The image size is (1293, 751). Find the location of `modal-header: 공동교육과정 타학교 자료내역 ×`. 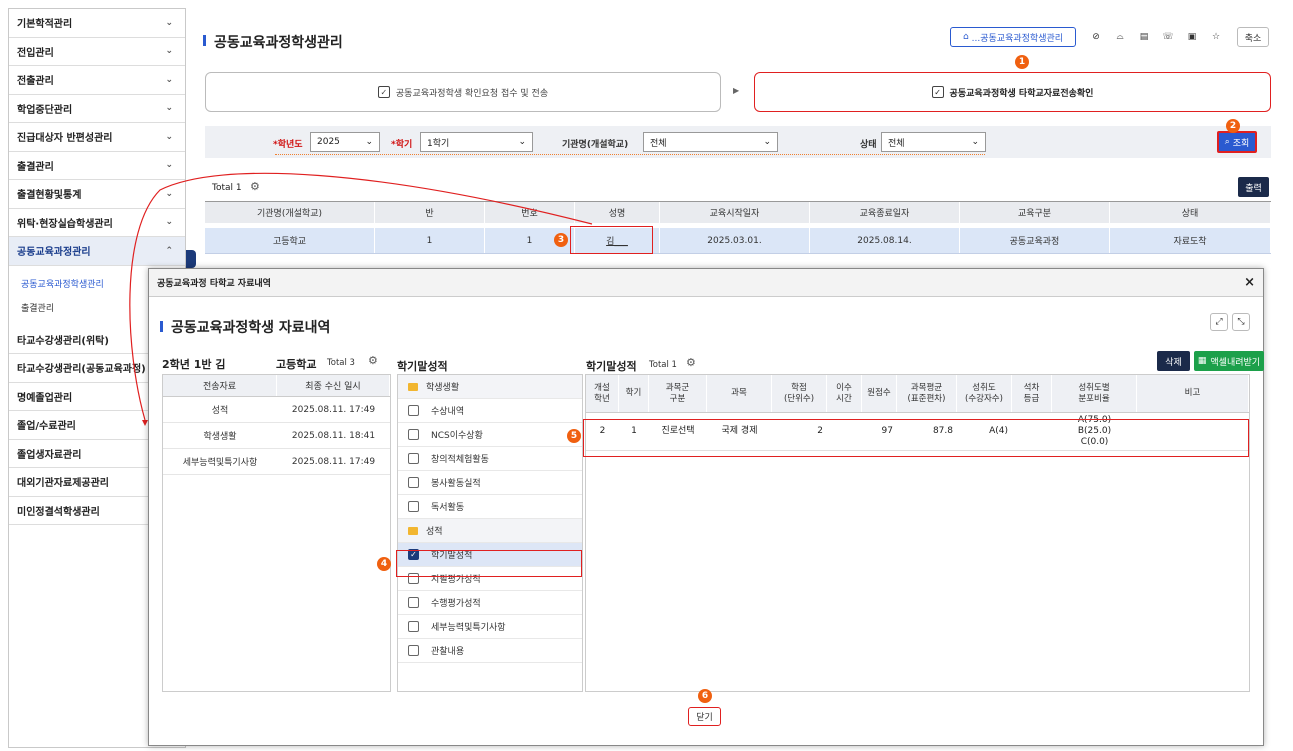

modal-header: 공동교육과정 타학교 자료내역 × is located at coordinates (706, 283).